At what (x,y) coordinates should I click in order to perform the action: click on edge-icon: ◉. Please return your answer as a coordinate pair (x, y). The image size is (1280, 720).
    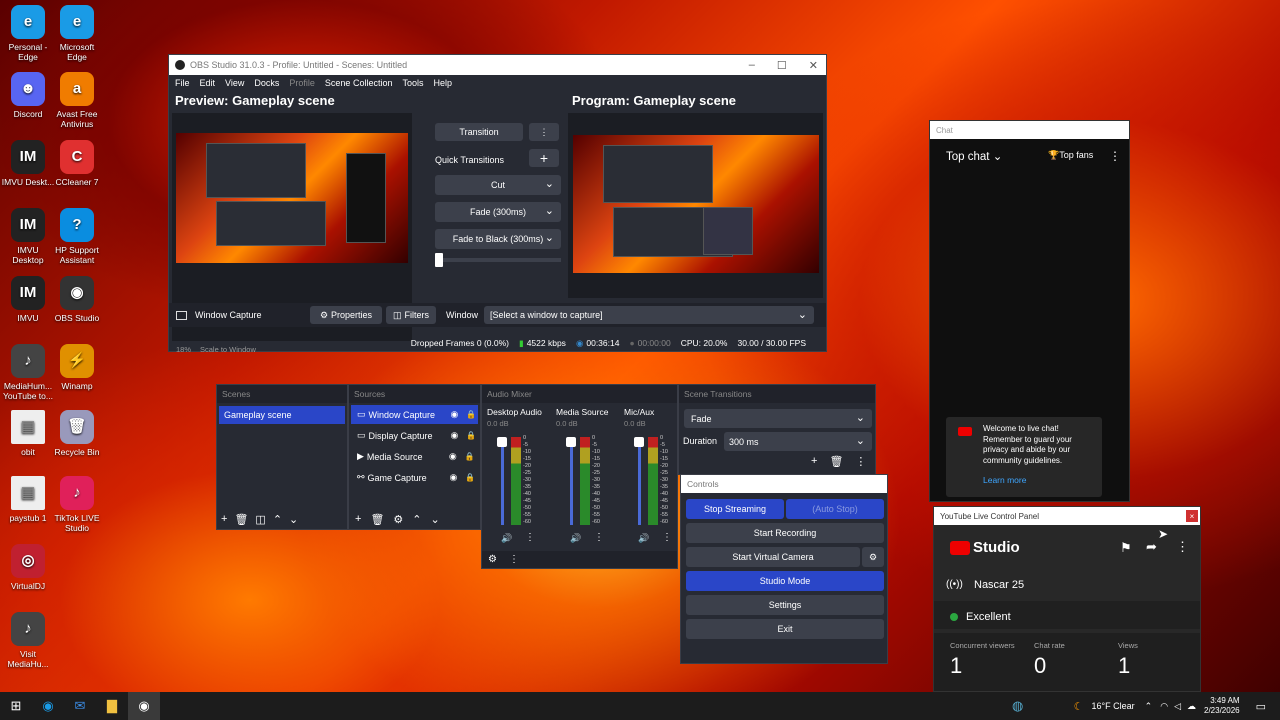
    Looking at the image, I should click on (48, 706).